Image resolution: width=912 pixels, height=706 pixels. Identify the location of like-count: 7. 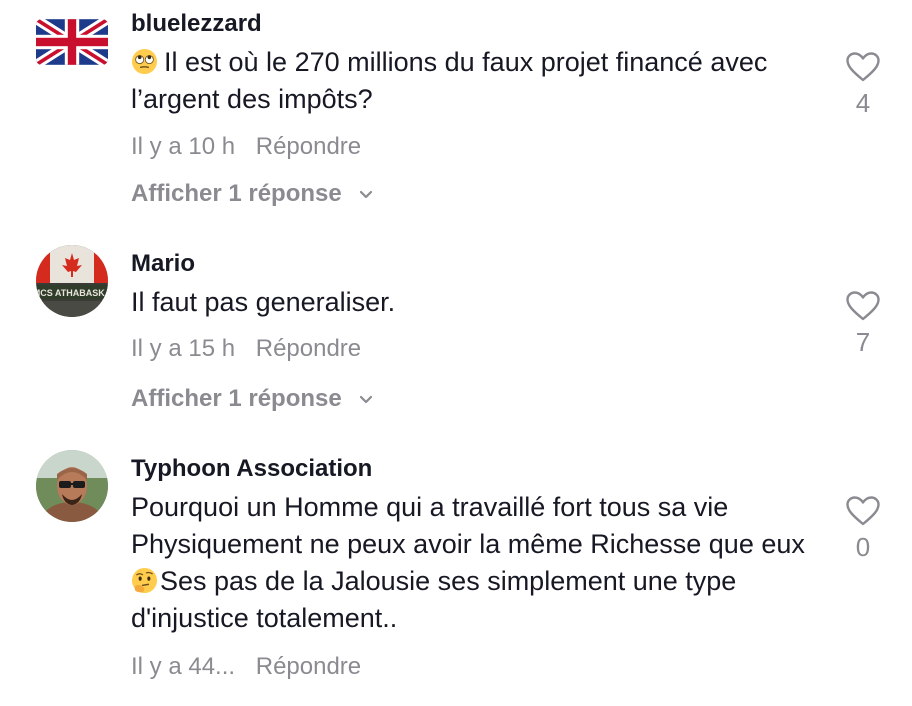
(863, 342).